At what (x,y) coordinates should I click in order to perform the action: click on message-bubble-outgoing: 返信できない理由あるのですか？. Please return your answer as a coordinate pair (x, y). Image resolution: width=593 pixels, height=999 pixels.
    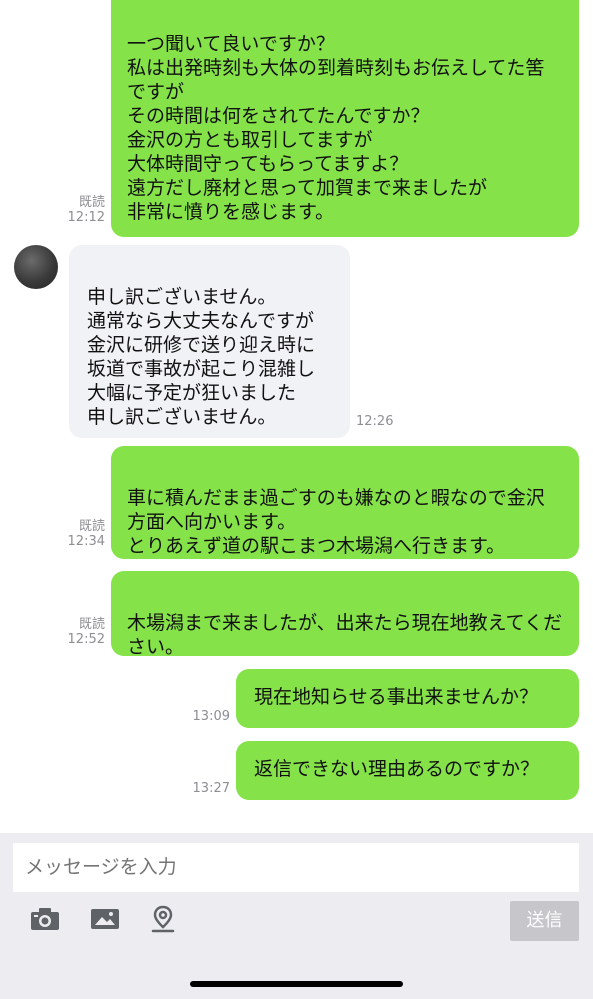
    Looking at the image, I should click on (407, 770).